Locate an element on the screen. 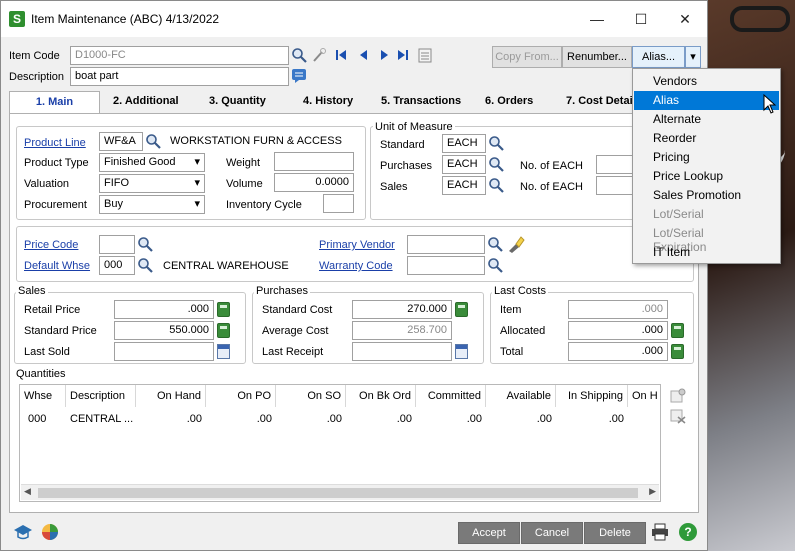 This screenshot has height=551, width=795. menu-item-alternate: Alternate is located at coordinates (706, 119).